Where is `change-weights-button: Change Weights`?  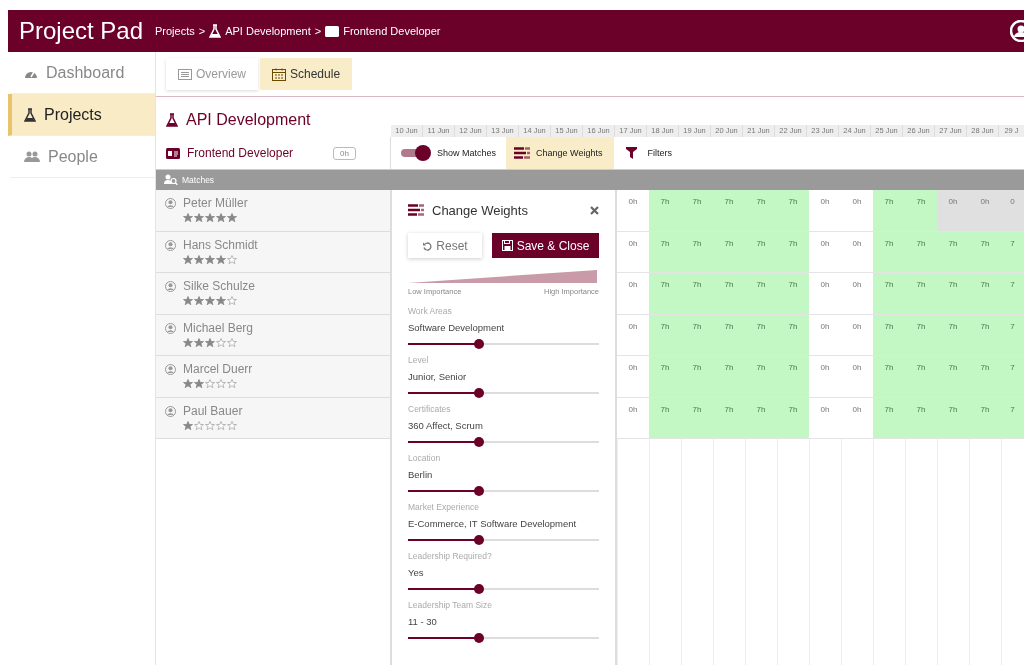
change-weights-button: Change Weights is located at coordinates (560, 153).